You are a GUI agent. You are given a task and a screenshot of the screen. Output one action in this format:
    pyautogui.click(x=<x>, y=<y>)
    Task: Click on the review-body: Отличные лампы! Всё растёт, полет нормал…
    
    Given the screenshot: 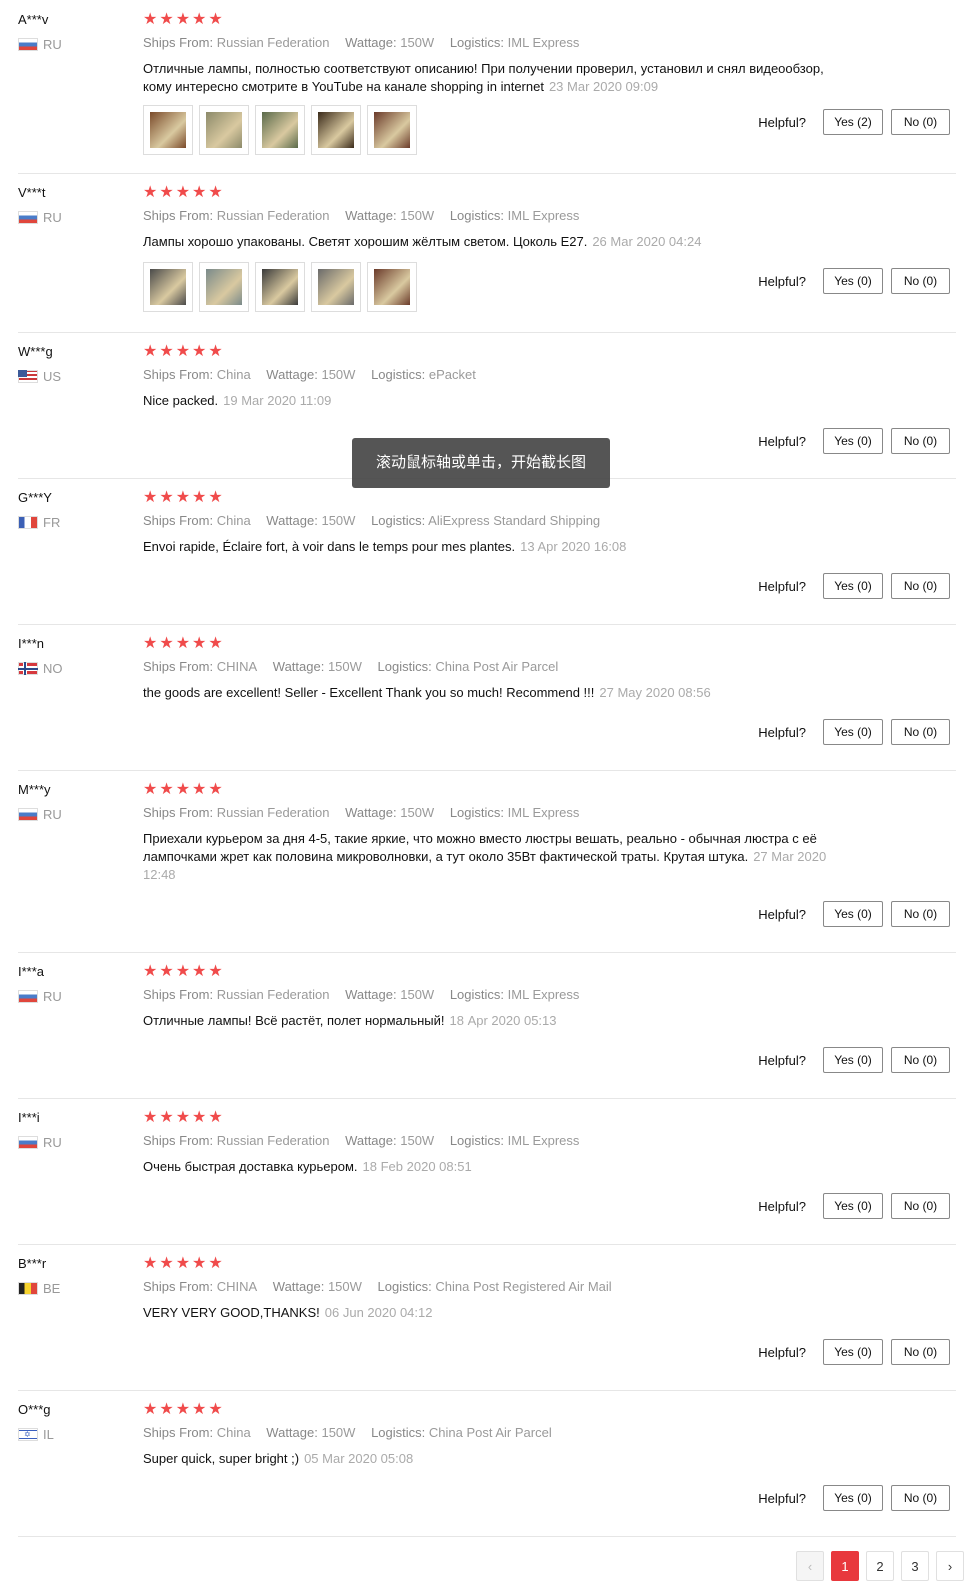 What is the action you would take?
    pyautogui.click(x=294, y=1020)
    